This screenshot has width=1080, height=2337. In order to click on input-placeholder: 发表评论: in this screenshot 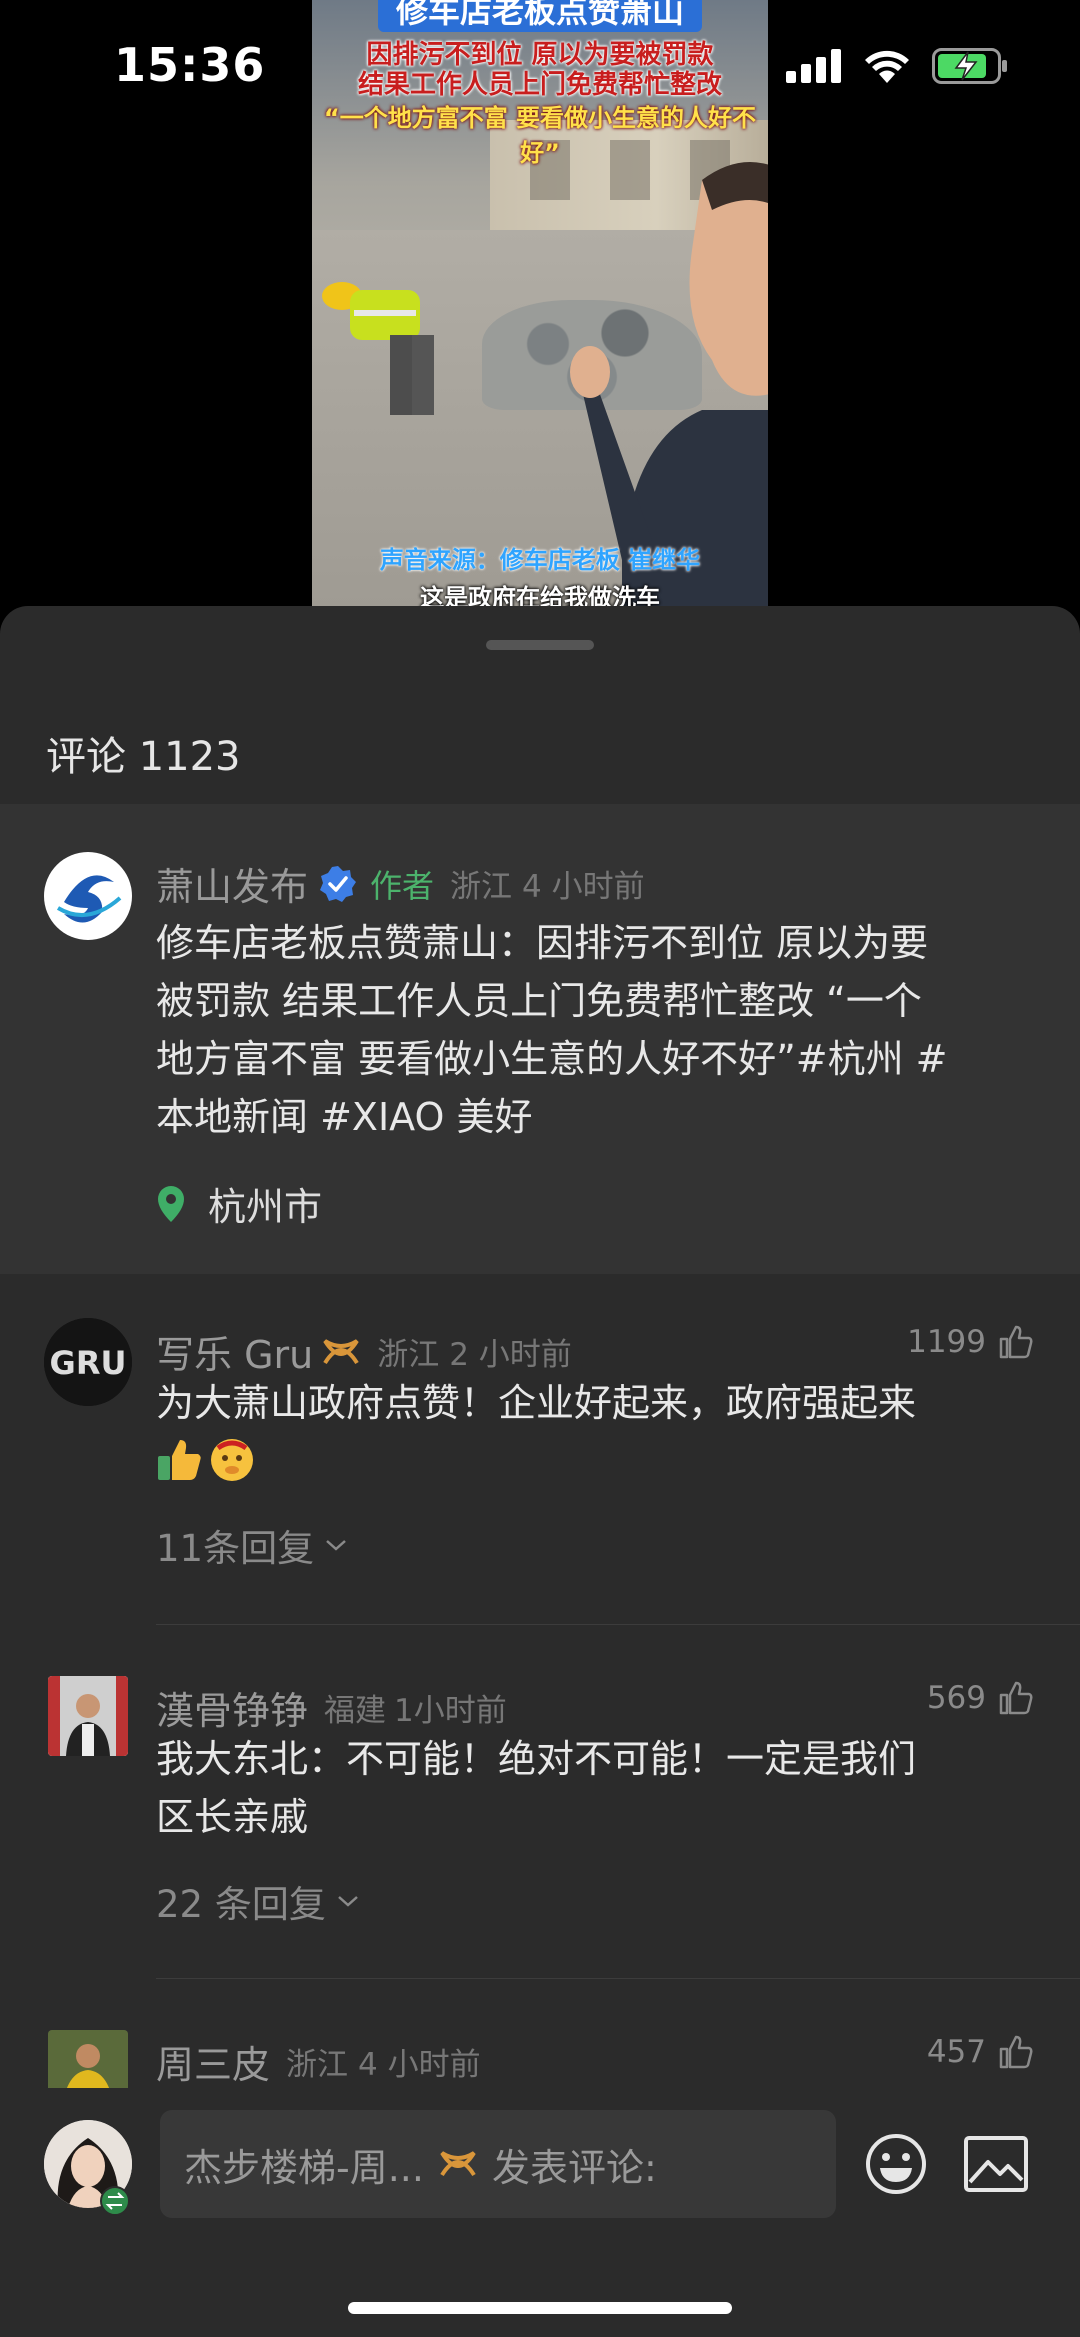, I will do `click(574, 2167)`.